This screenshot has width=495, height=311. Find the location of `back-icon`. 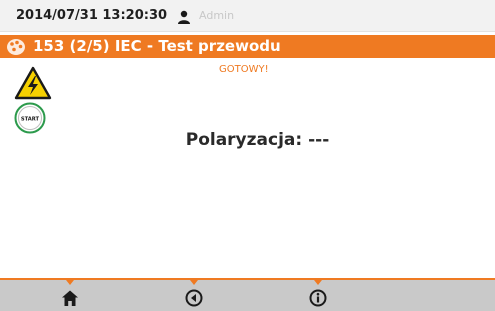

back-icon is located at coordinates (194, 298).